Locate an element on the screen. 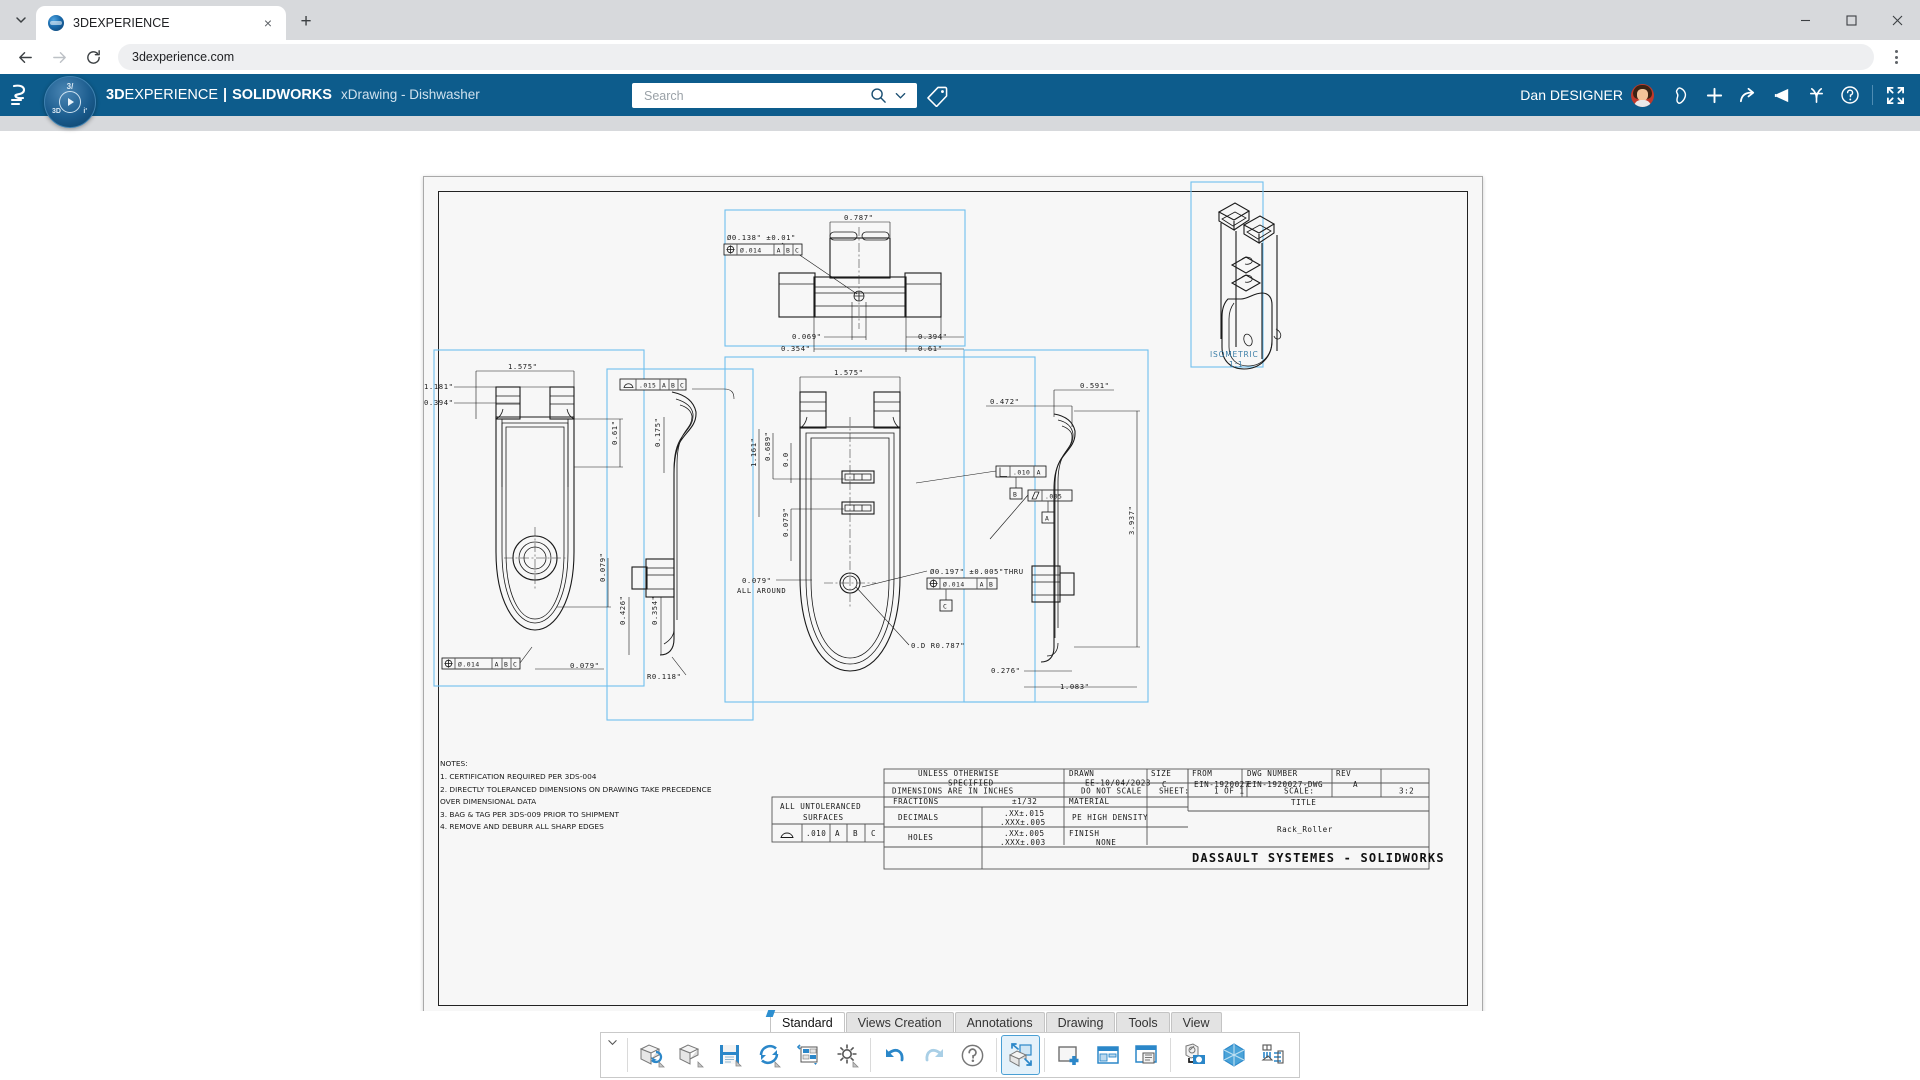 The height and width of the screenshot is (1080, 1920). new-sheet-icon is located at coordinates (1068, 1055).